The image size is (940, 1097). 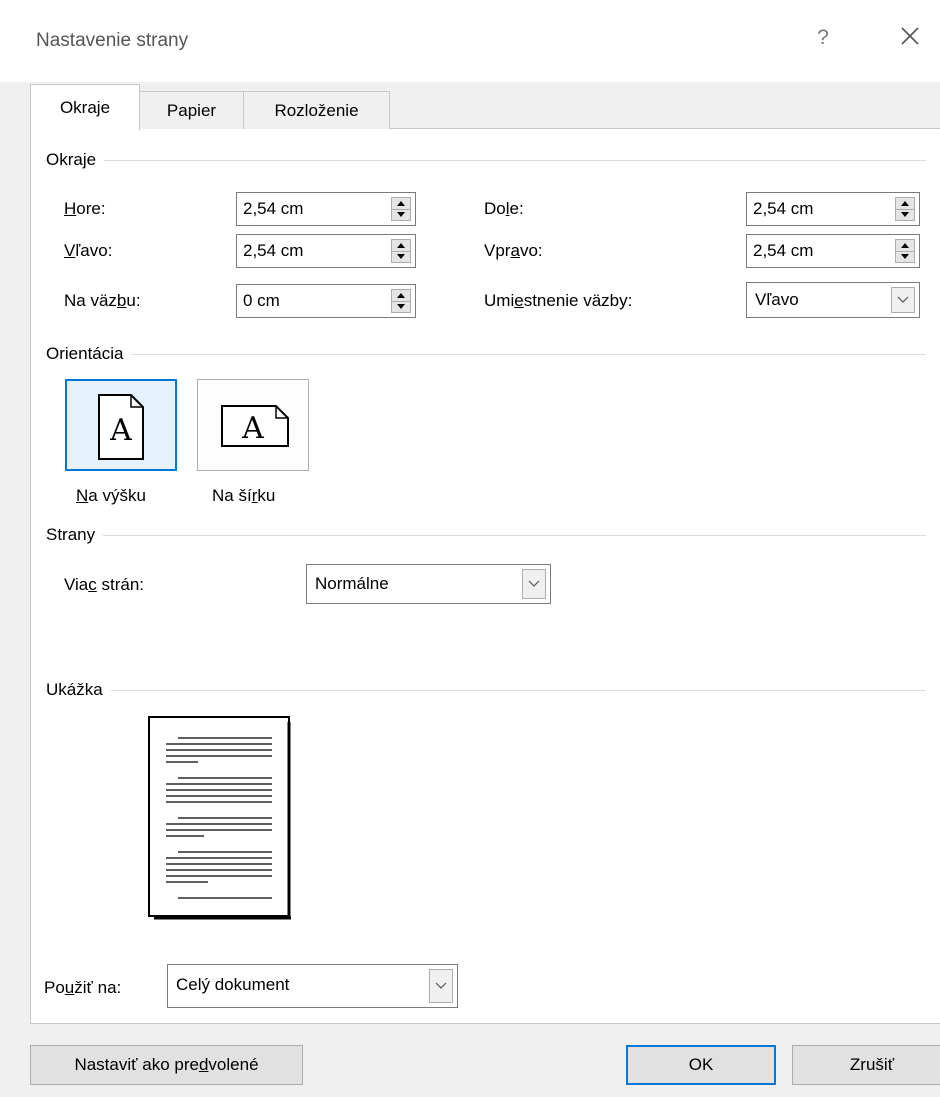 I want to click on cancel-button: Zrušiť, so click(x=866, y=1065).